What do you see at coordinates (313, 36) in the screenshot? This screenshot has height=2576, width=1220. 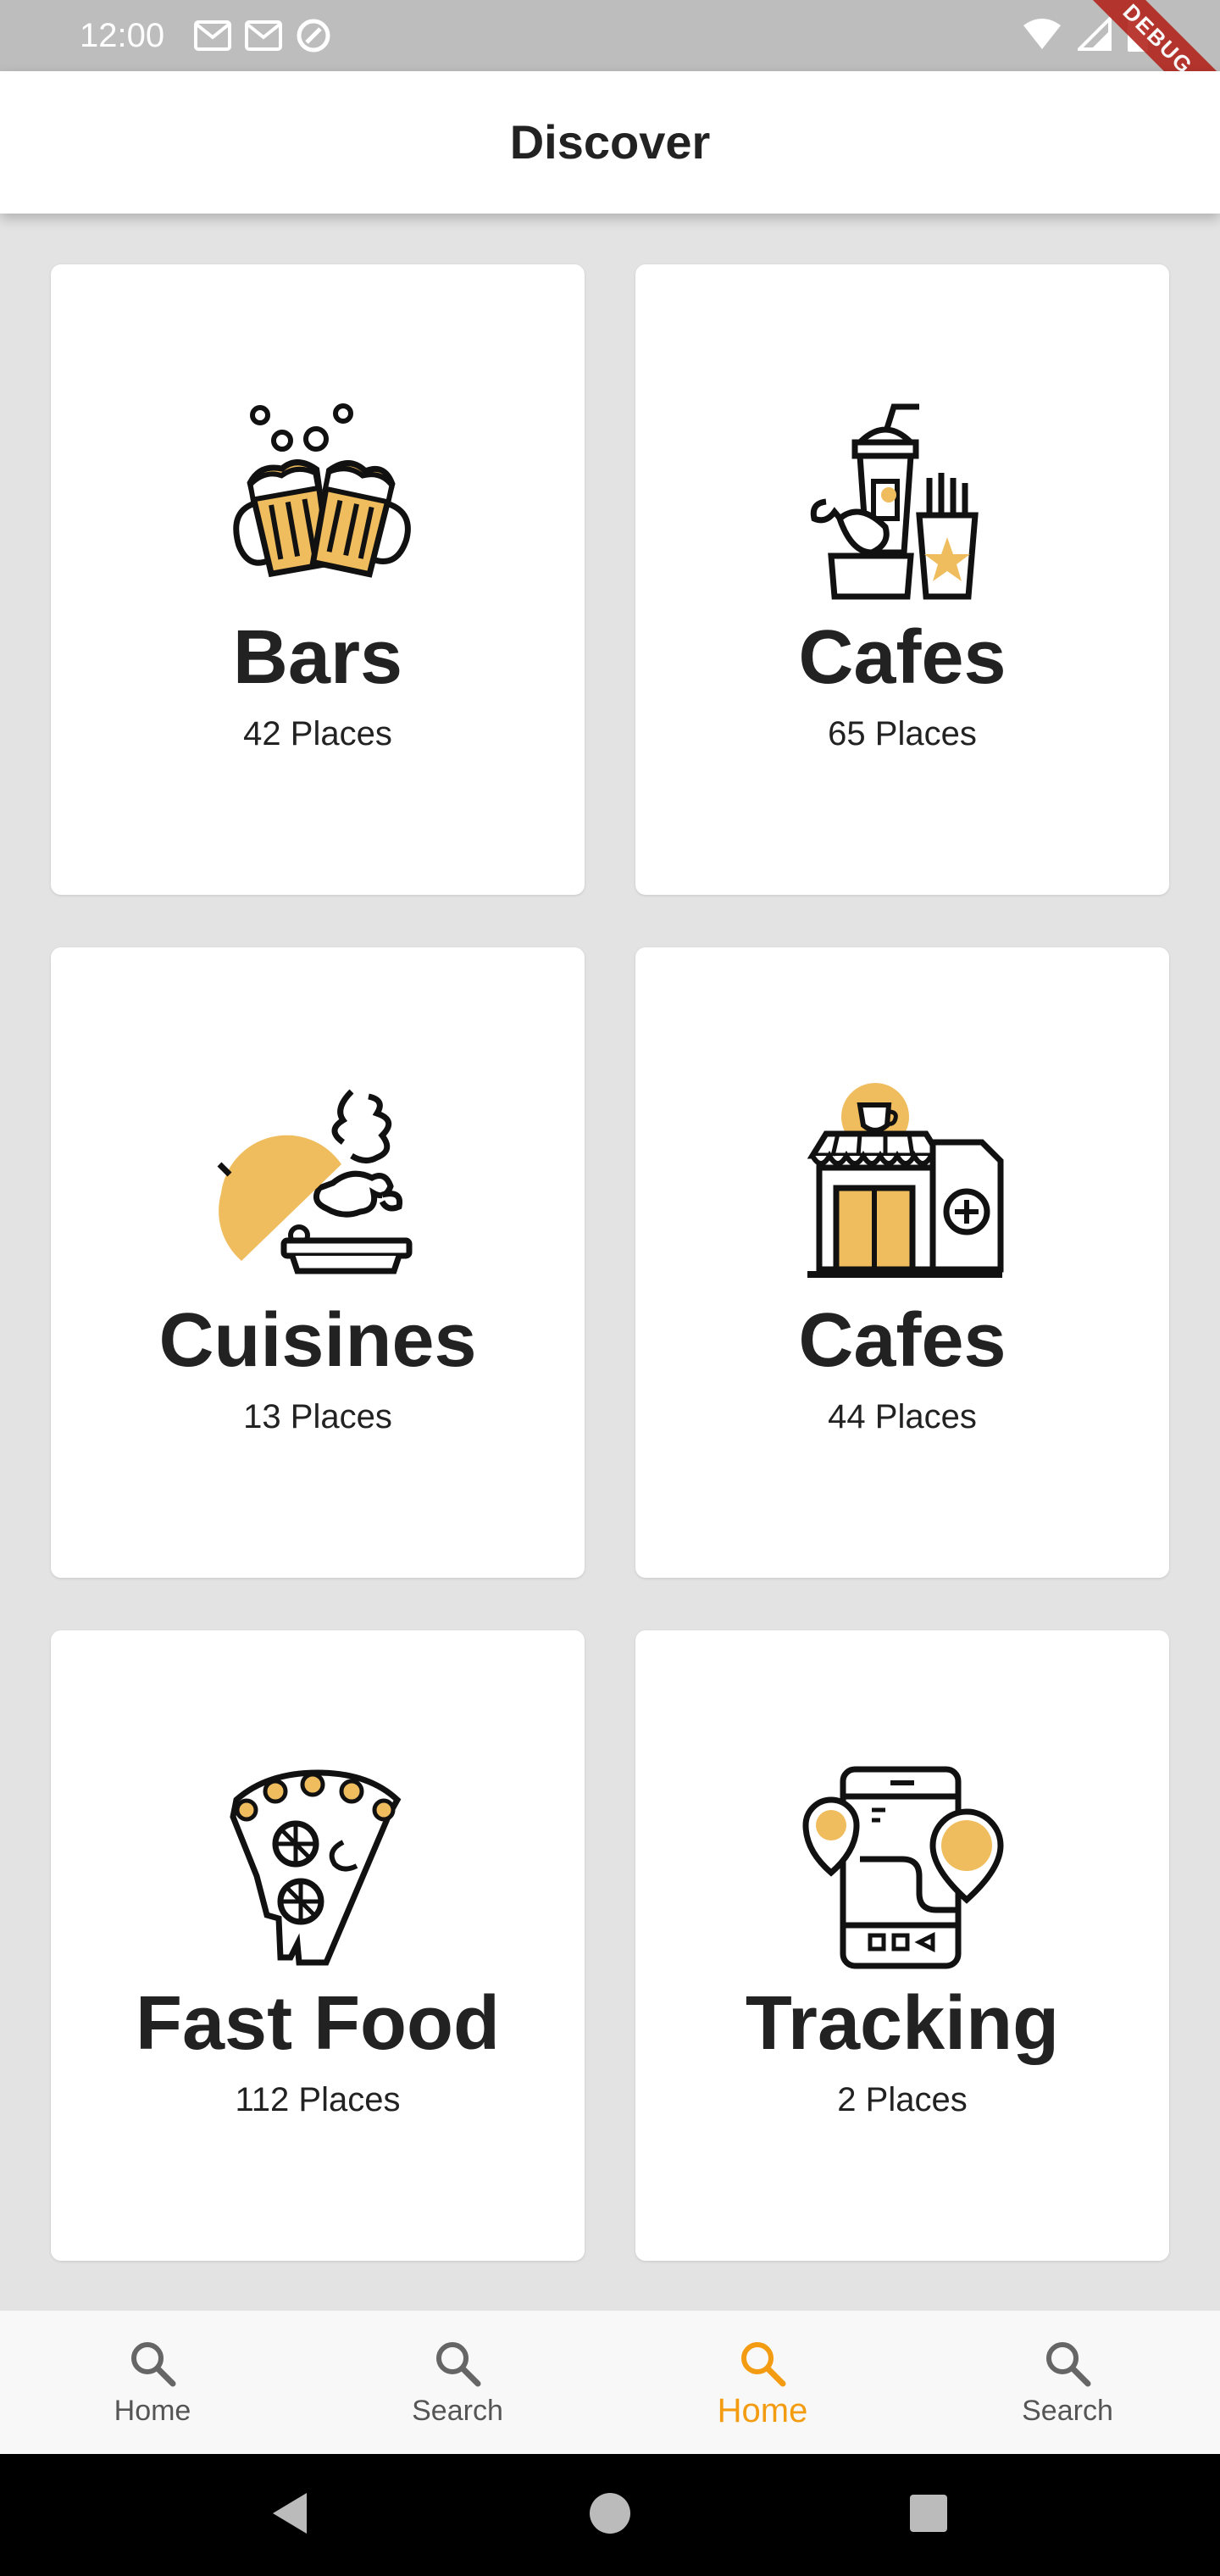 I see `sync-icon` at bounding box center [313, 36].